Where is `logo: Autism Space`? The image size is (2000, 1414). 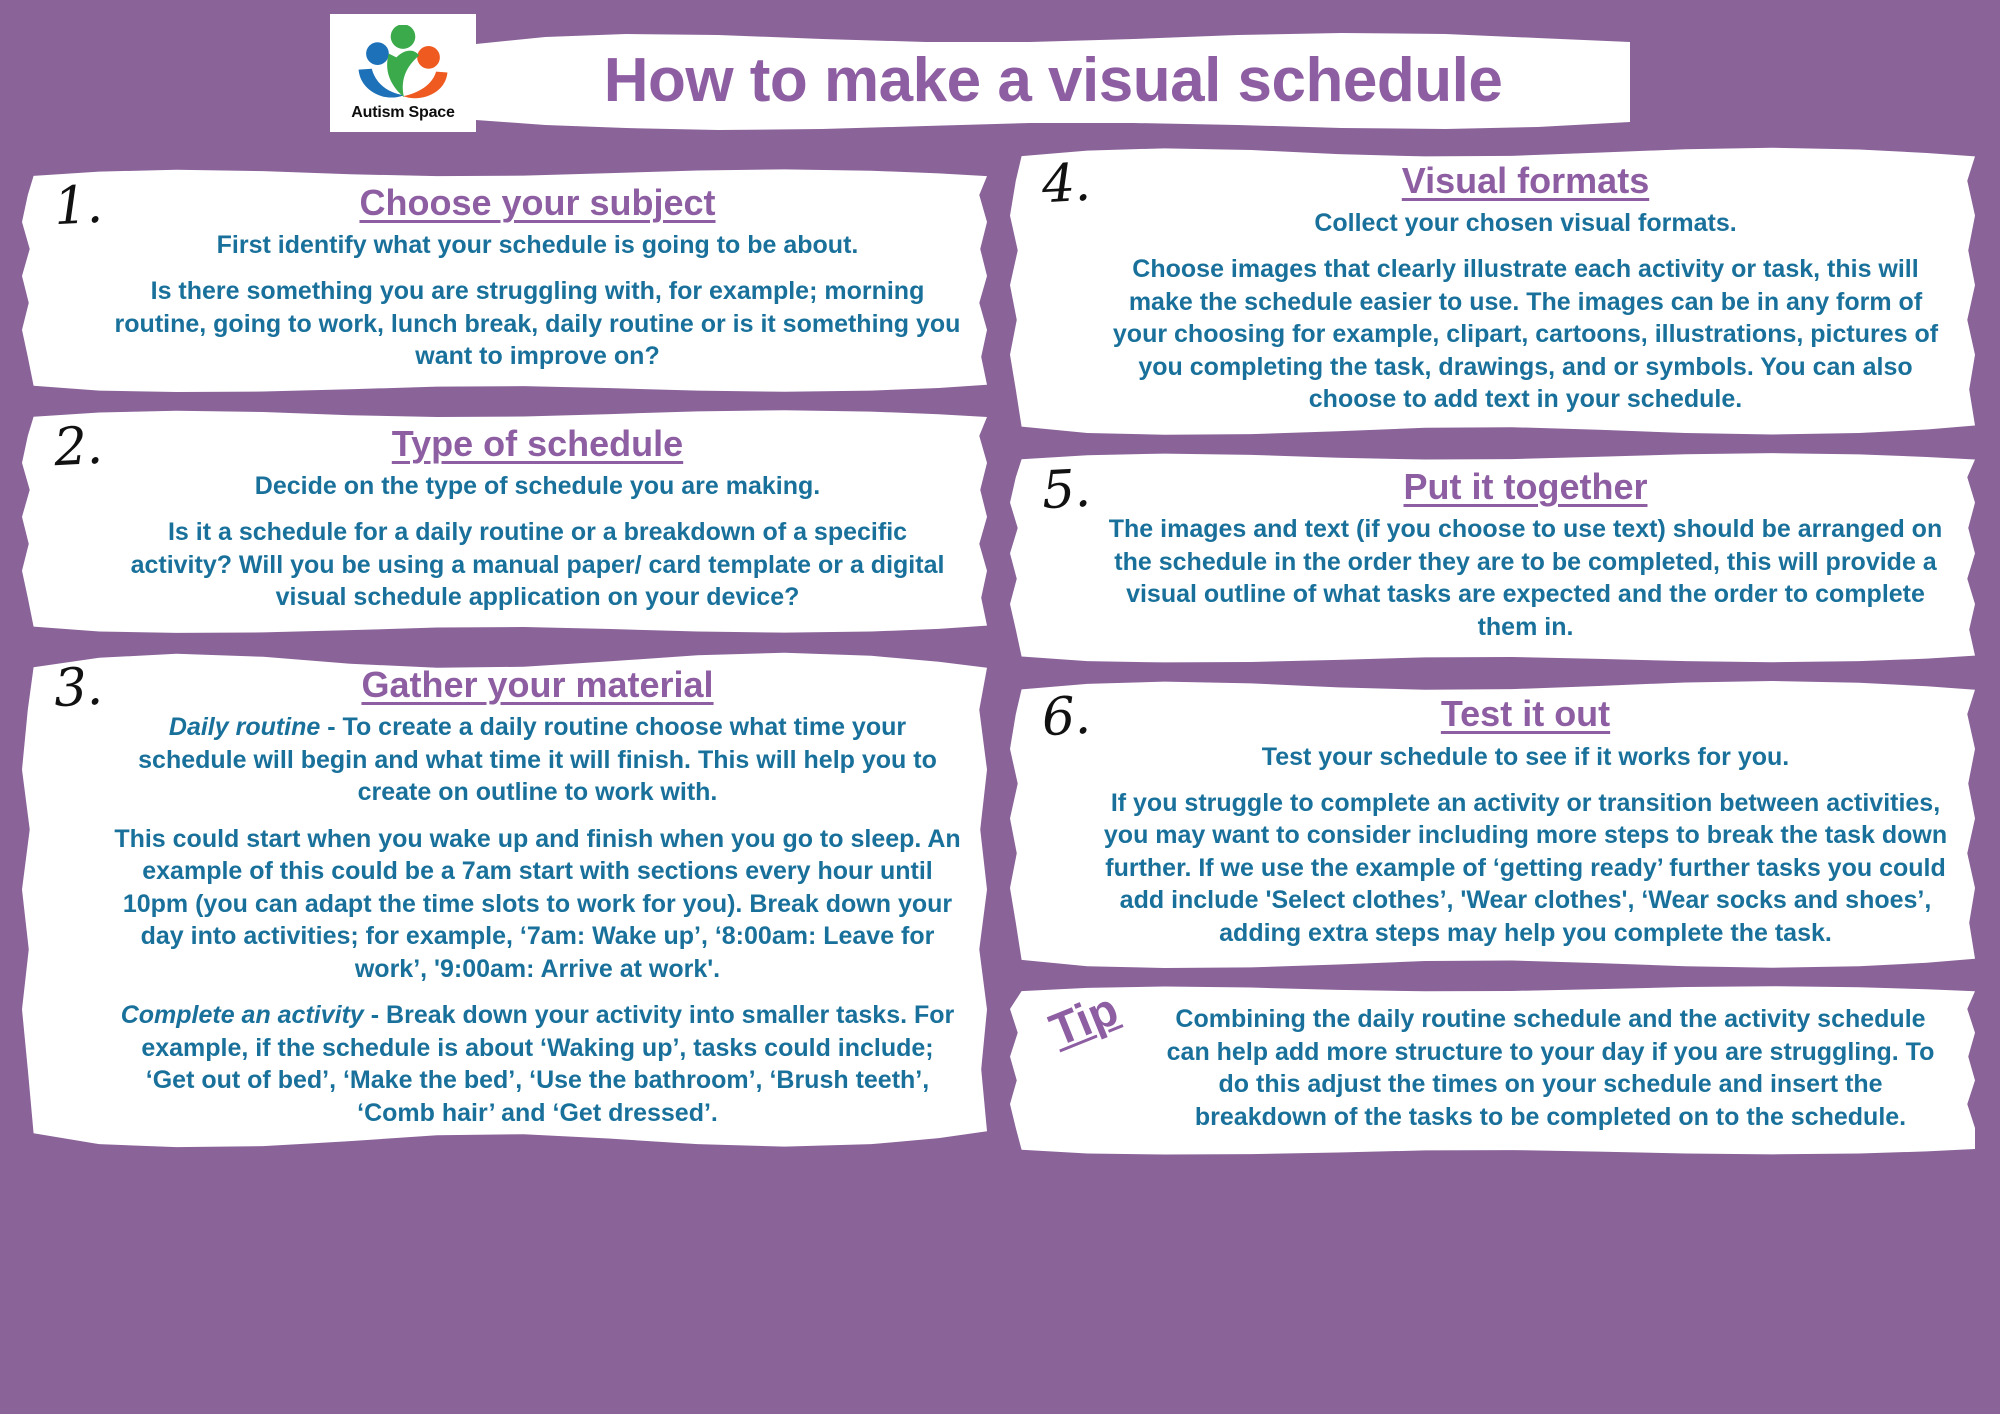
logo: Autism Space is located at coordinates (403, 73).